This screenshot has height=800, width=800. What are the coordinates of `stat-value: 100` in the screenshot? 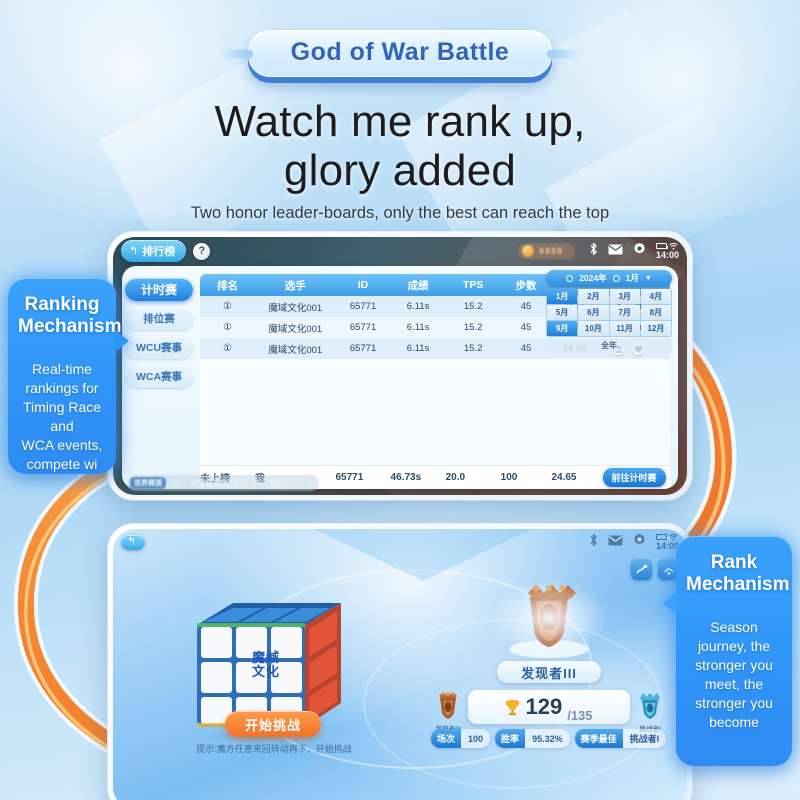 It's located at (476, 738).